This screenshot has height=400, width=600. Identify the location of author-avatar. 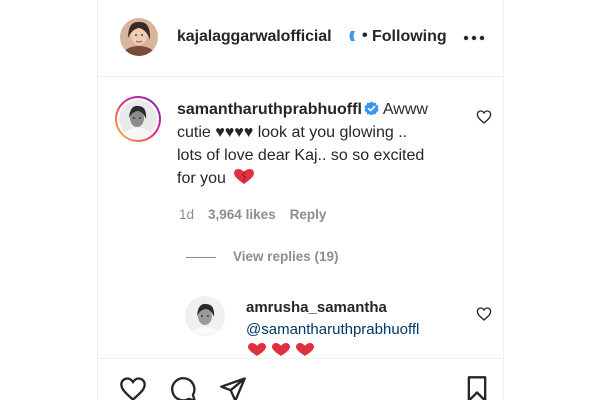
(139, 37).